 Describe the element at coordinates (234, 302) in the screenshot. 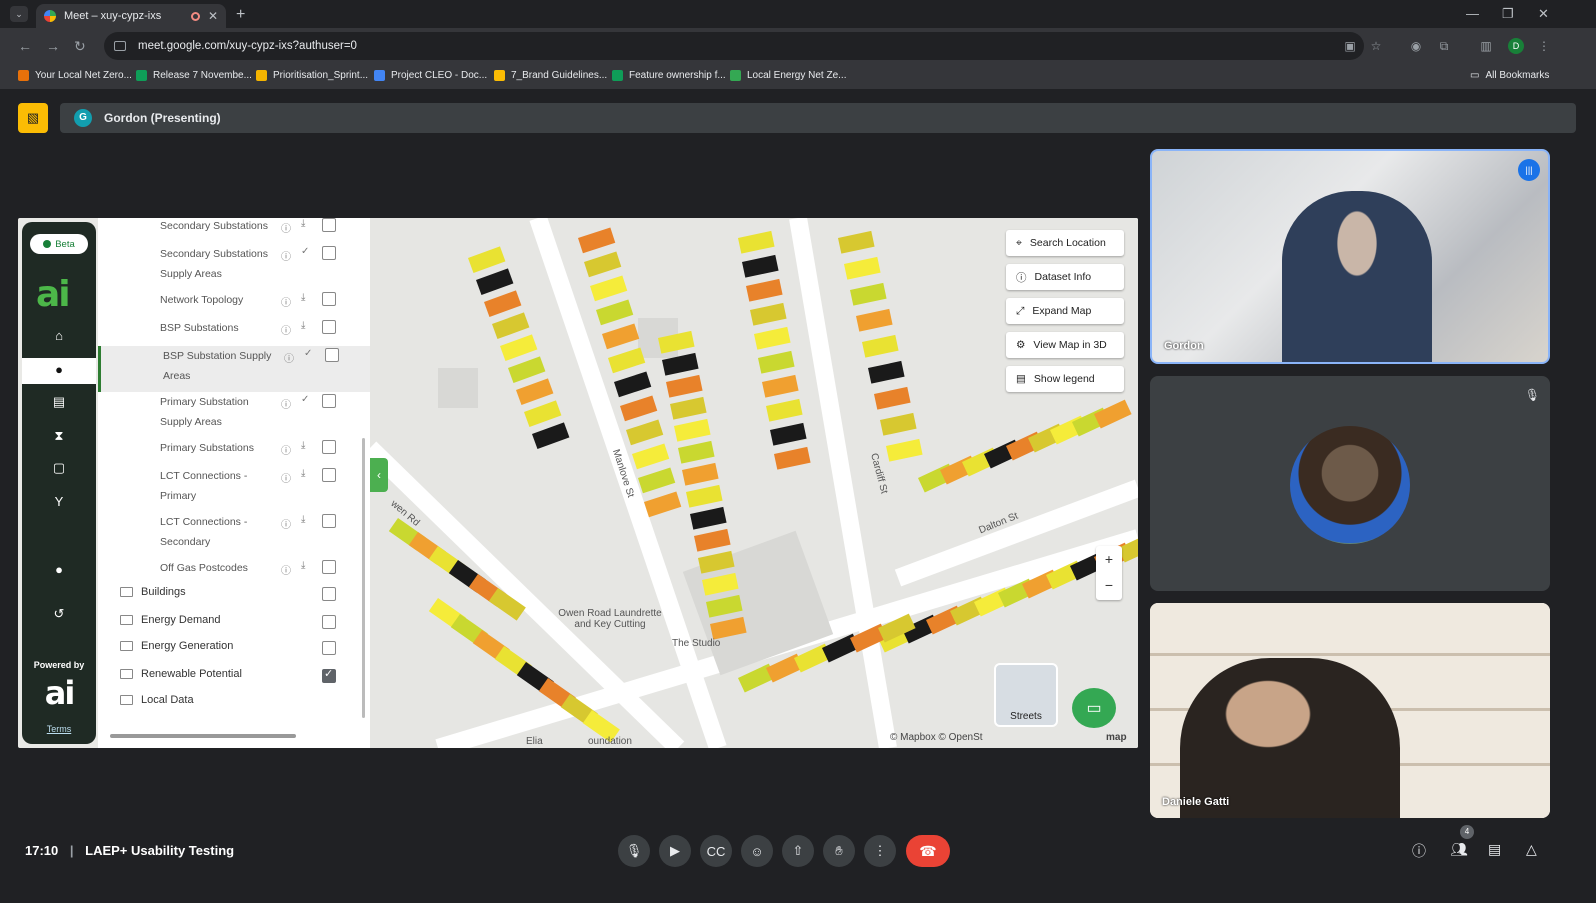

I see `layer-row: Network Topology ⓘ ⤓` at that location.